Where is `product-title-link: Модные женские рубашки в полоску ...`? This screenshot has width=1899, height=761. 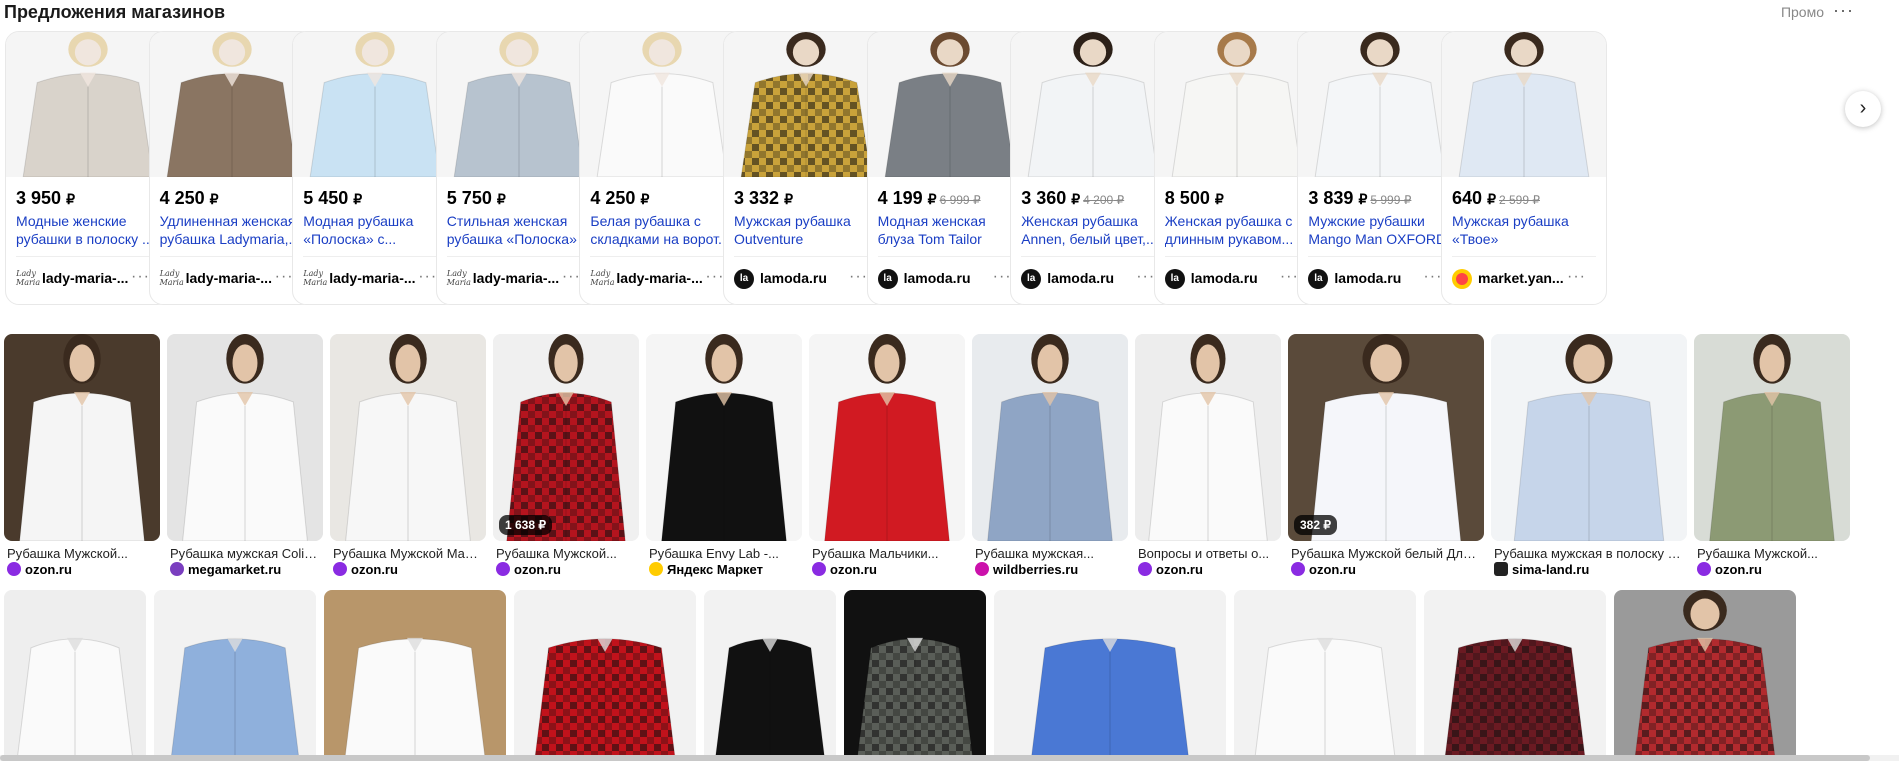 product-title-link: Модные женские рубашки в полоску ... is located at coordinates (90, 230).